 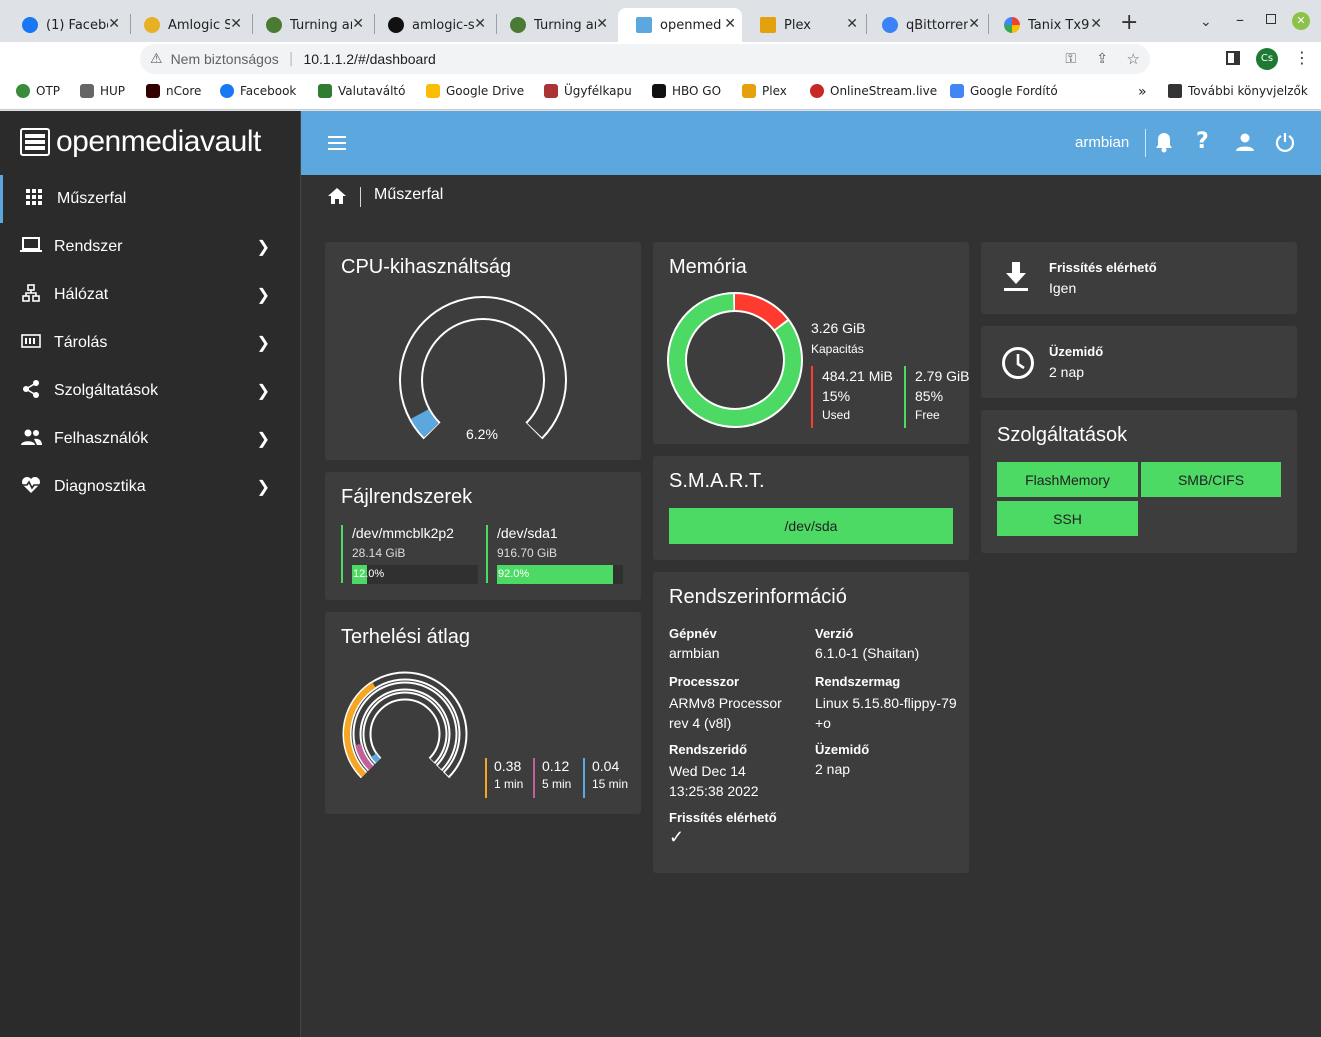 I want to click on load-title: Terhelési átlag, so click(x=405, y=637).